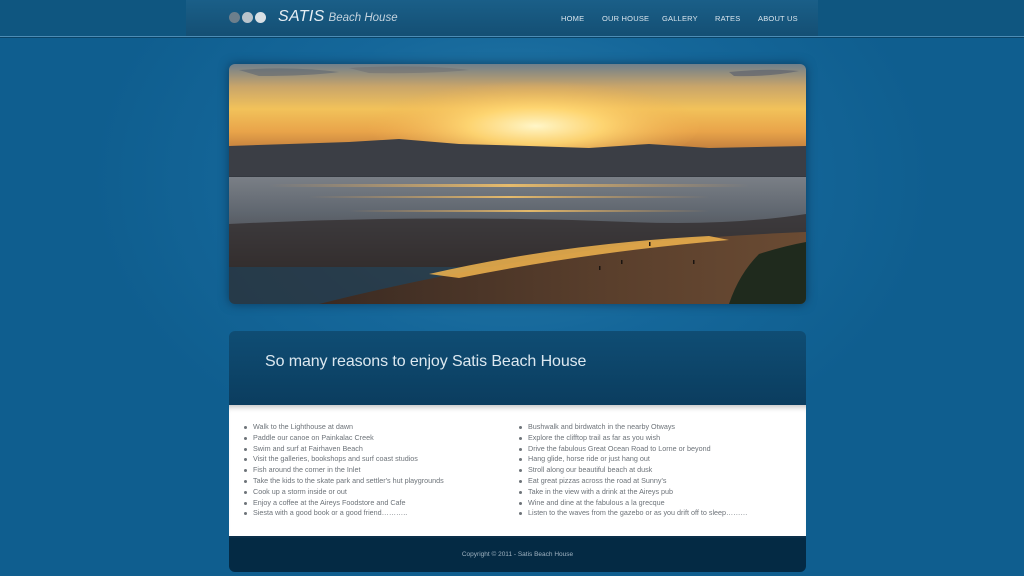 This screenshot has height=576, width=1024. I want to click on list-item: Hang glide, horse ride or just hang out, so click(633, 459).